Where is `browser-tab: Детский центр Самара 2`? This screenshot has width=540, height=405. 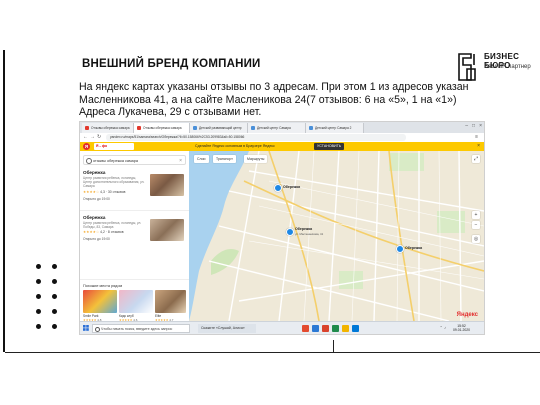 browser-tab: Детский центр Самара 2 is located at coordinates (335, 128).